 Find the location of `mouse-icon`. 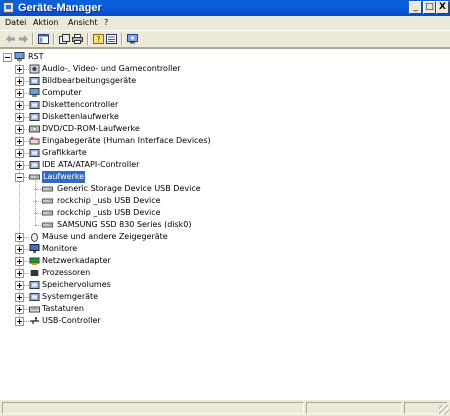

mouse-icon is located at coordinates (34, 237).